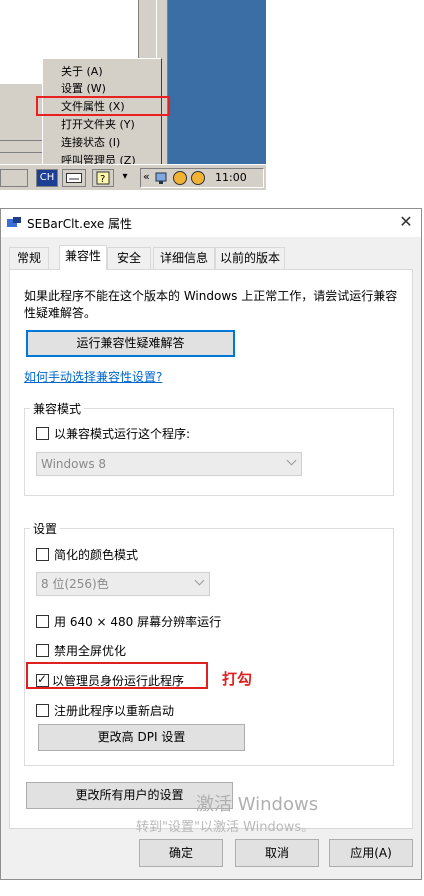  What do you see at coordinates (83, 88) in the screenshot?
I see `menu-item-settings: 设置 (W)` at bounding box center [83, 88].